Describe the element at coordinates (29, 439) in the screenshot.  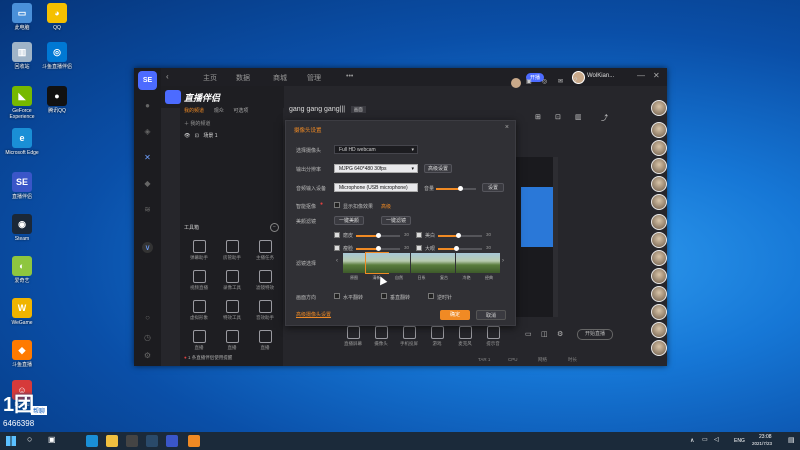
I see `search-taskbar-icon: ○` at that location.